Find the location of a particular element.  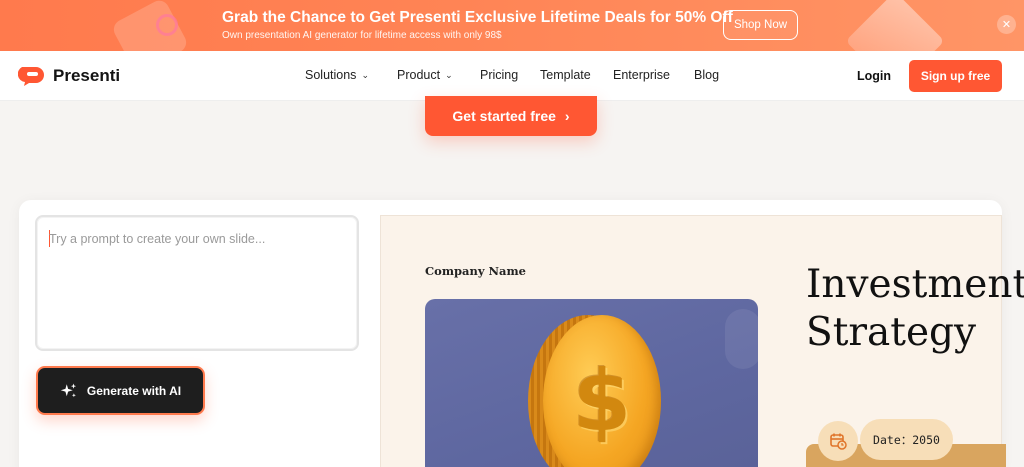

calendar-glyph is located at coordinates (838, 441).